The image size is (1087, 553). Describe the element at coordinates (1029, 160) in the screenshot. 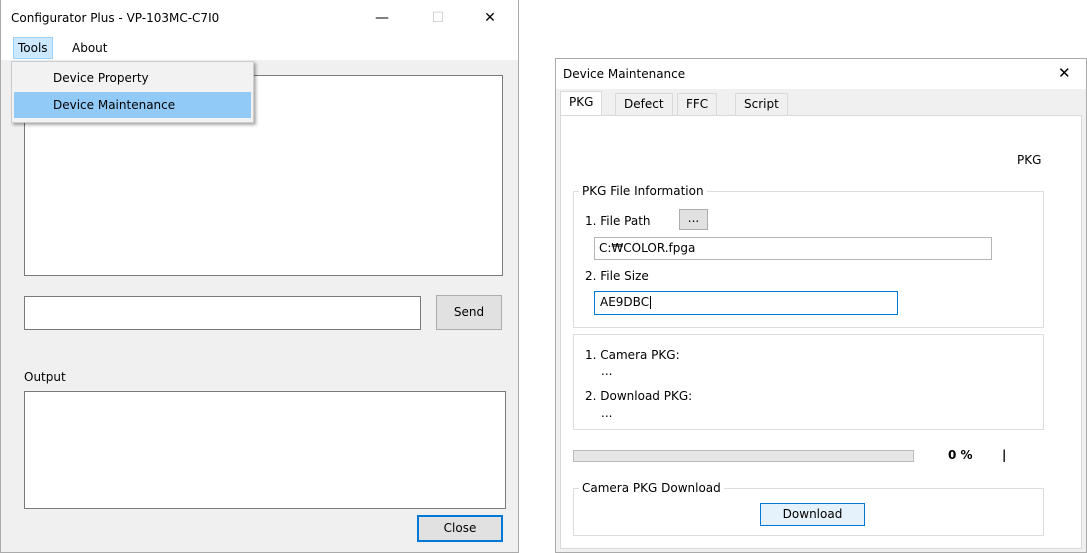

I see `pkg-heading: PKG` at that location.